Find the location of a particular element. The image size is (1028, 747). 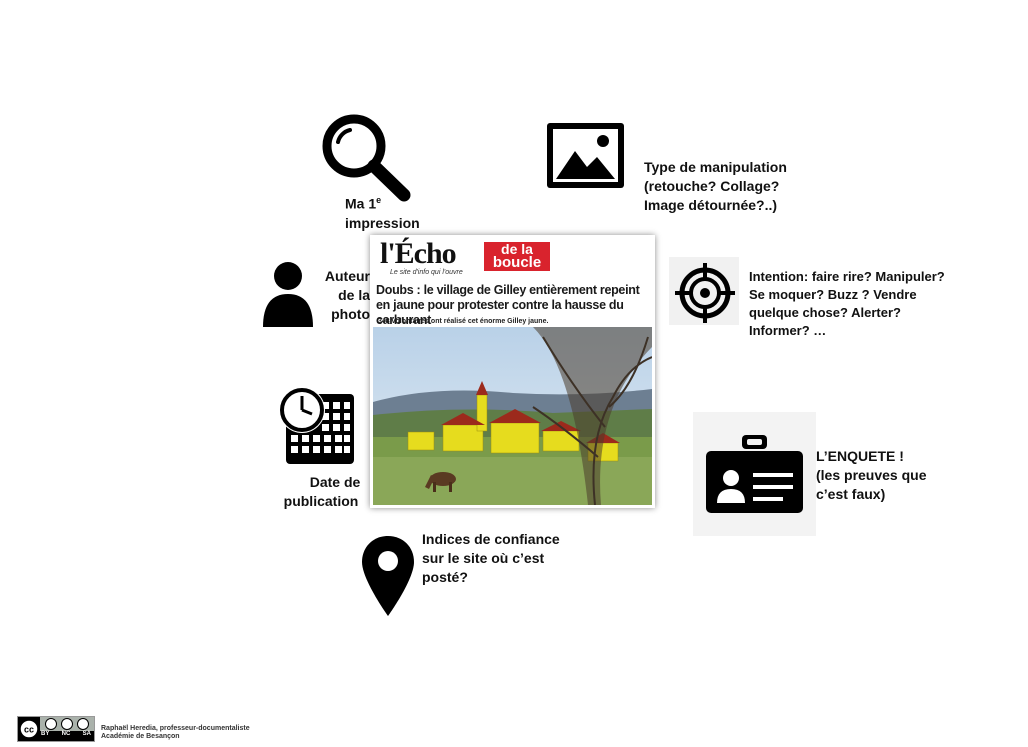

svg-text: cc is located at coordinates (29, 730).